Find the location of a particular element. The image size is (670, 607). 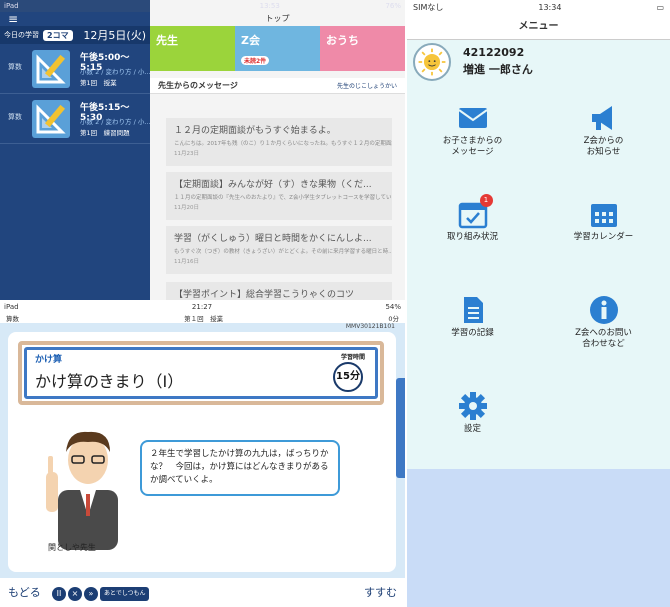

banner-zkai: Z会 未読2件 is located at coordinates (277, 48).